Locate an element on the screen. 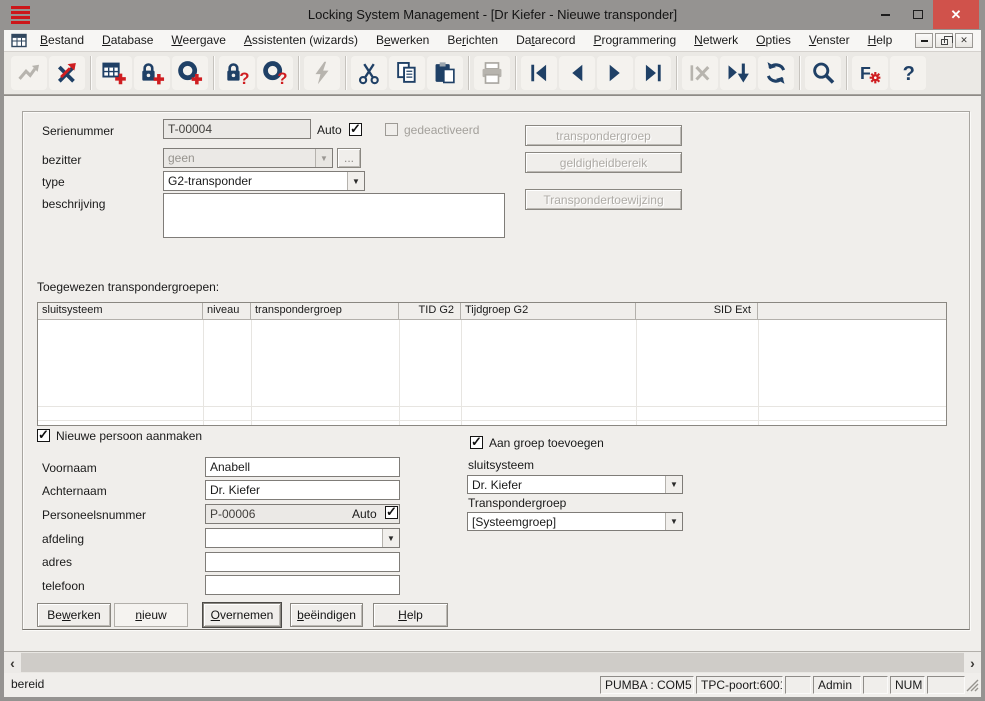 This screenshot has width=985, height=701. paste-icon is located at coordinates (445, 73).